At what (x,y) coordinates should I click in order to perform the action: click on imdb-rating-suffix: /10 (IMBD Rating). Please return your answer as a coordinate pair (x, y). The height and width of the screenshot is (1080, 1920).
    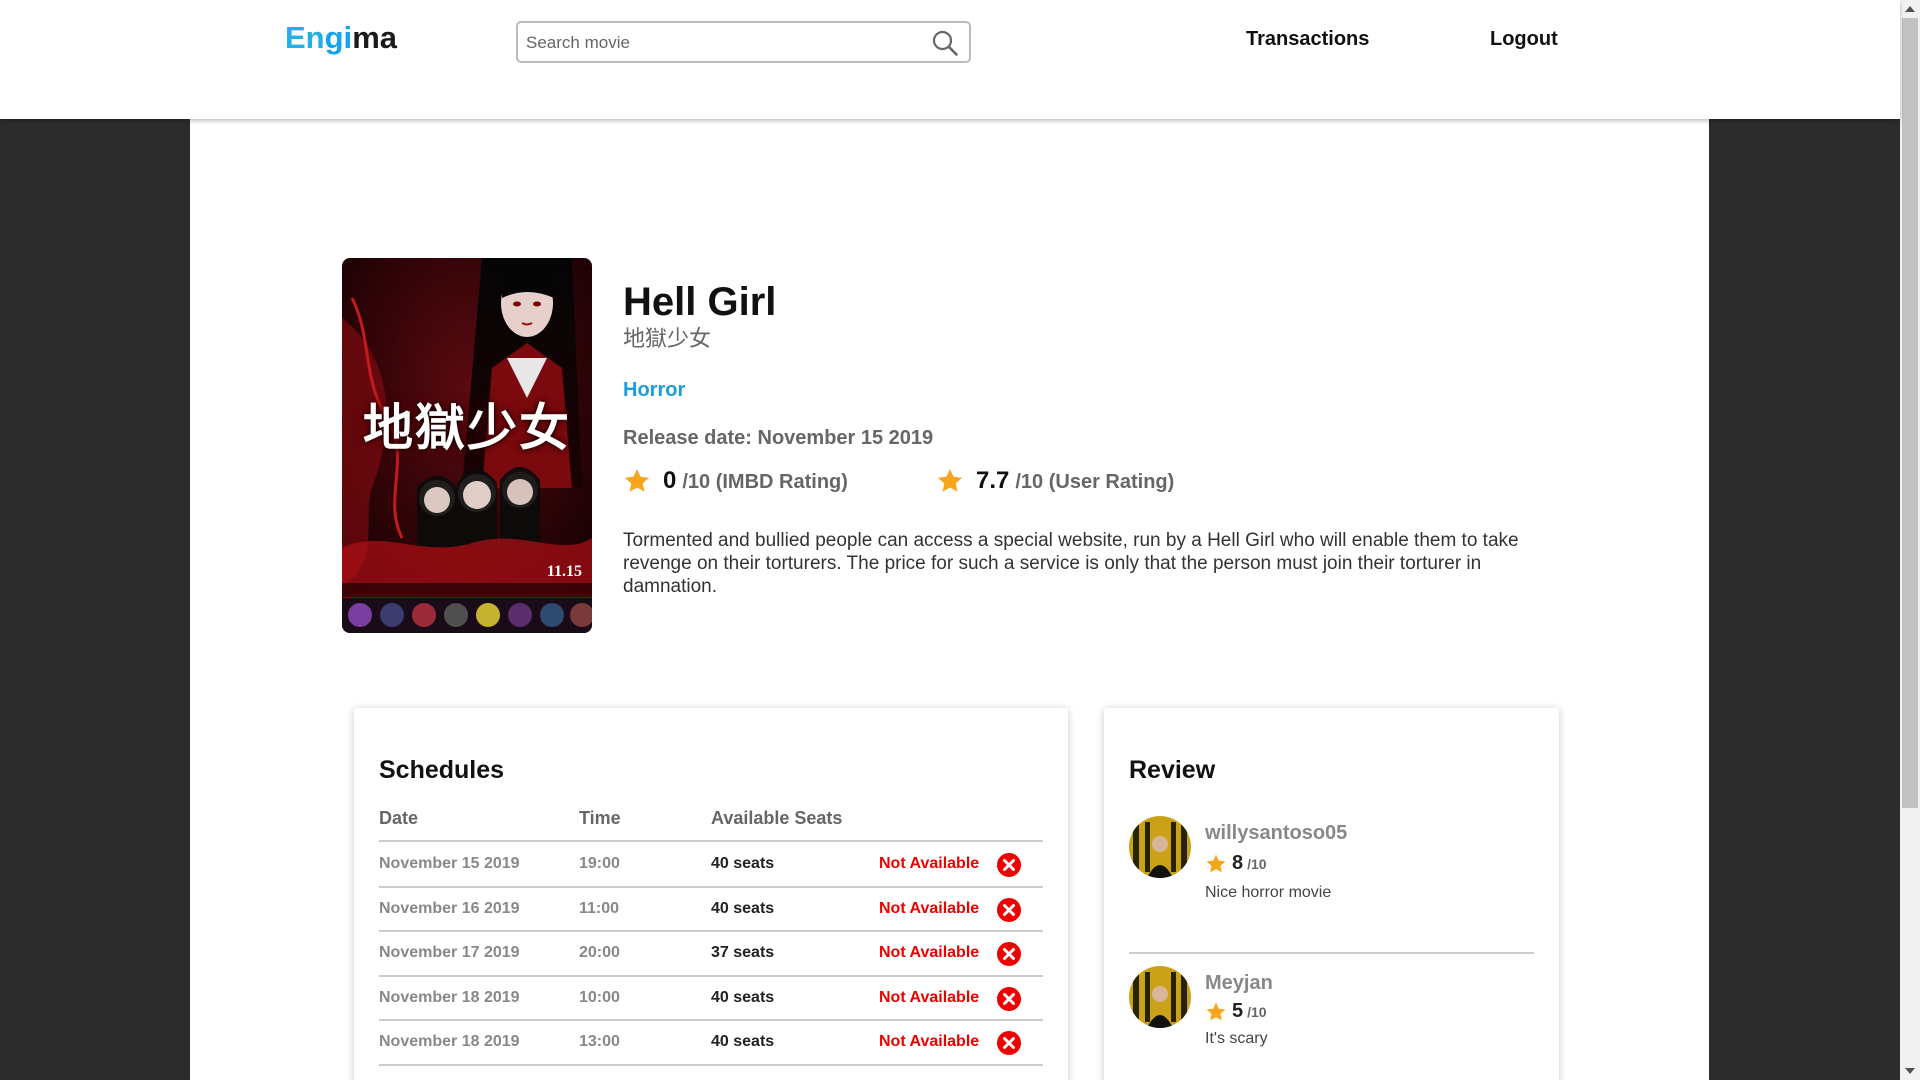
    Looking at the image, I should click on (765, 482).